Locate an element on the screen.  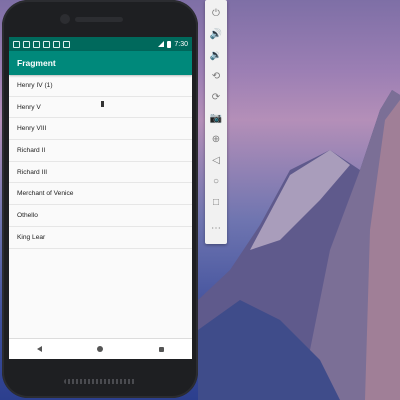
nav-home-icon is located at coordinates (100, 349).